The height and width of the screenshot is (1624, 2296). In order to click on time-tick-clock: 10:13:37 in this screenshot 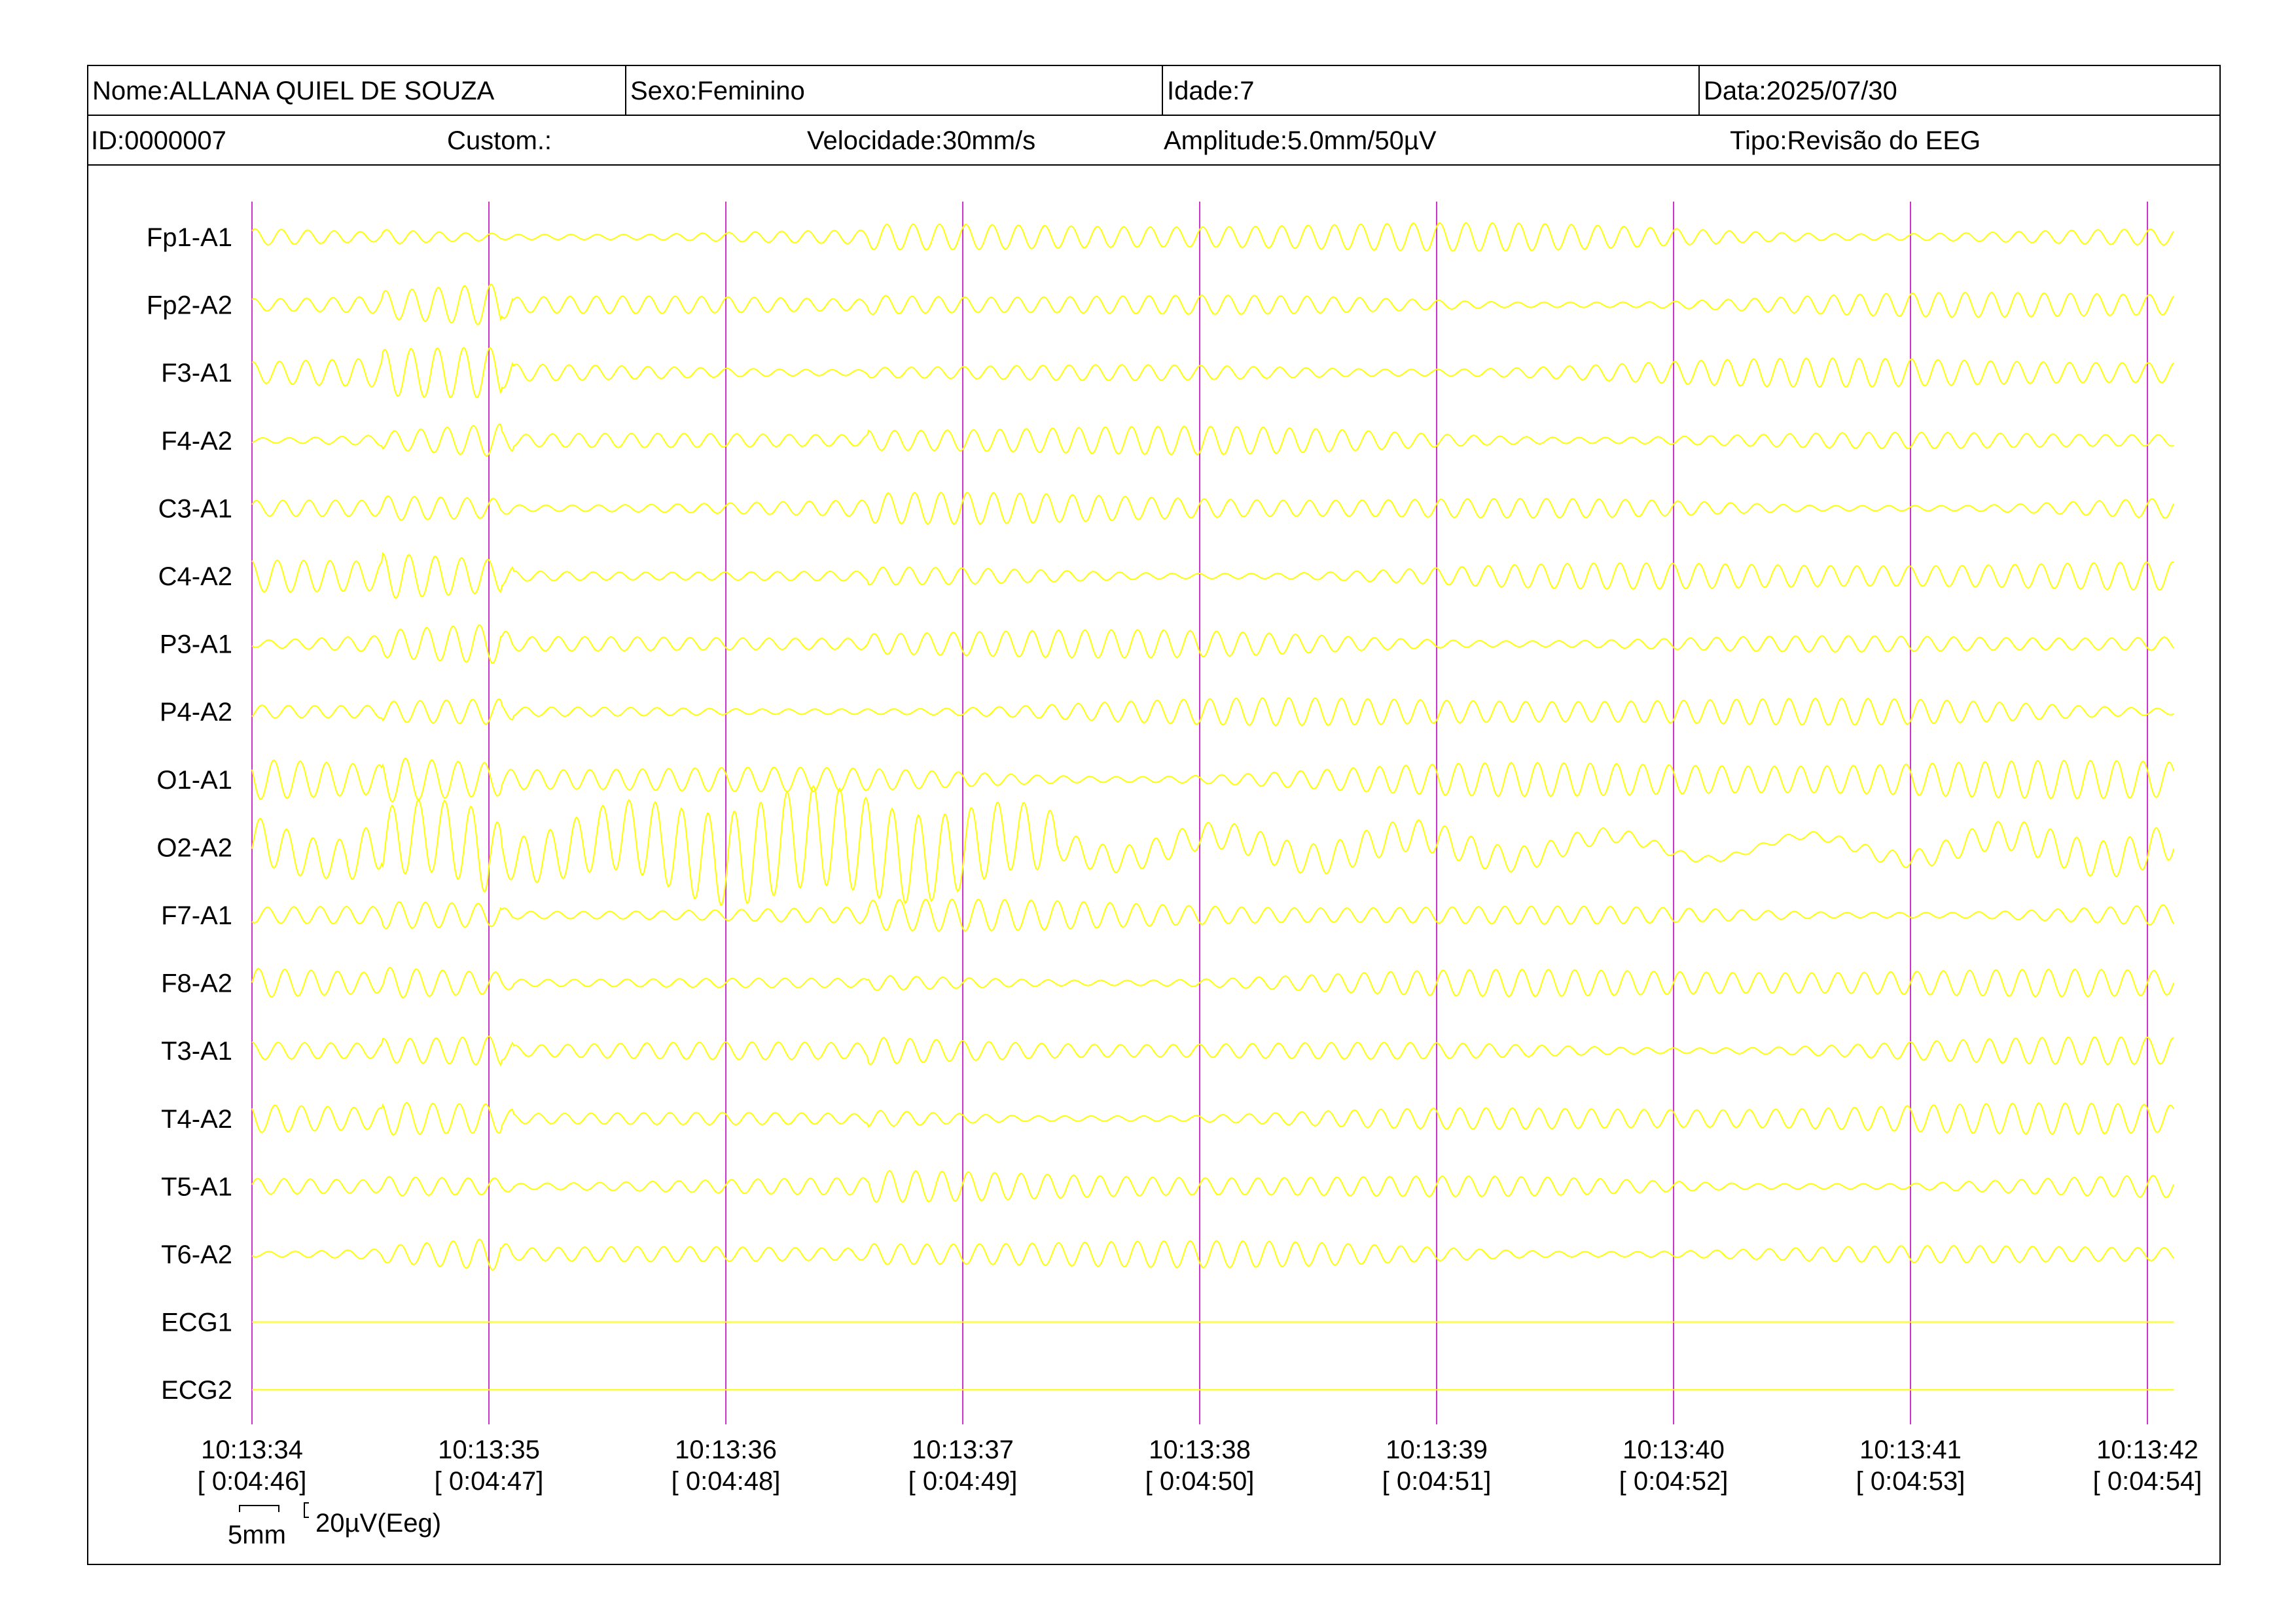, I will do `click(963, 1450)`.